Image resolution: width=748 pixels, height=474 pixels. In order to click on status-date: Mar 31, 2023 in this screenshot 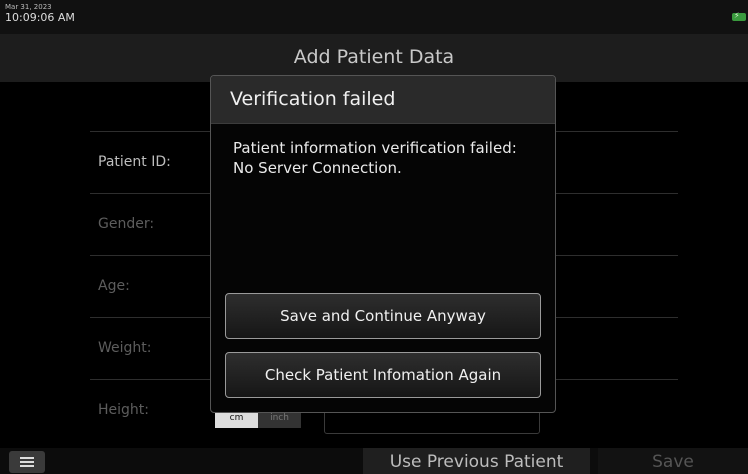, I will do `click(28, 7)`.